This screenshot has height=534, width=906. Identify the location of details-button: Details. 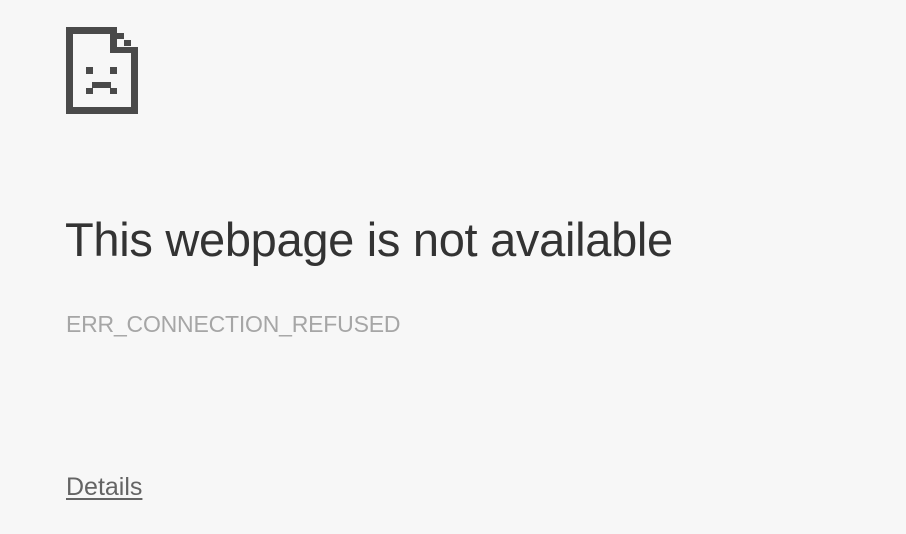
(104, 487).